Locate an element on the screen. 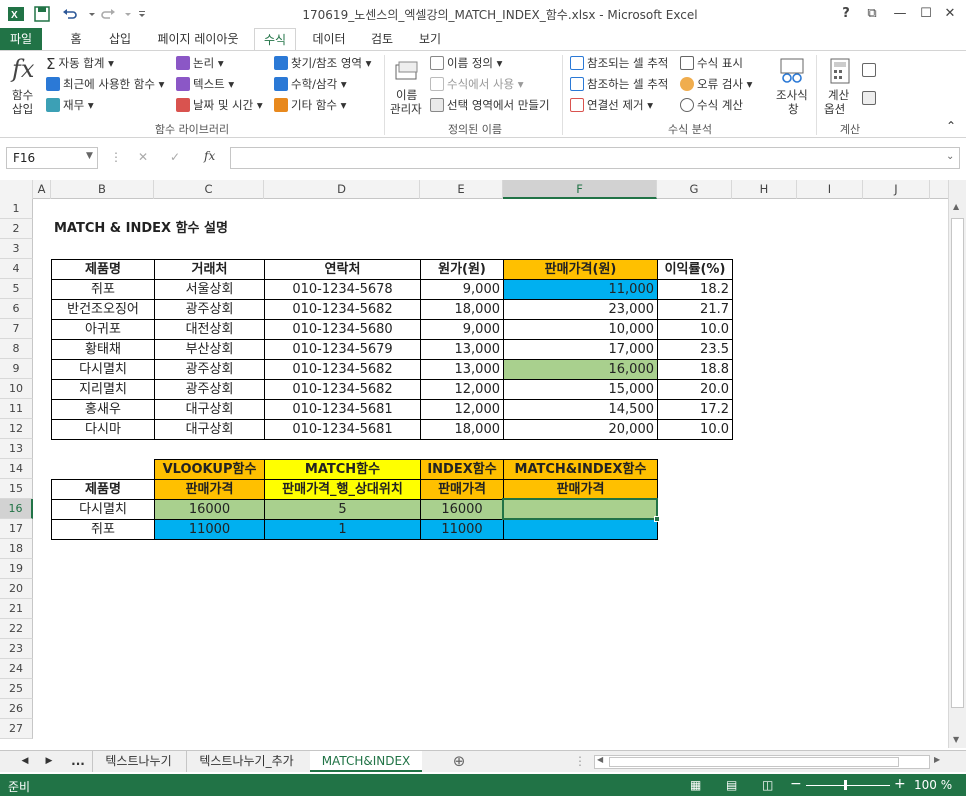 The height and width of the screenshot is (796, 966). fill-handle is located at coordinates (657, 519).